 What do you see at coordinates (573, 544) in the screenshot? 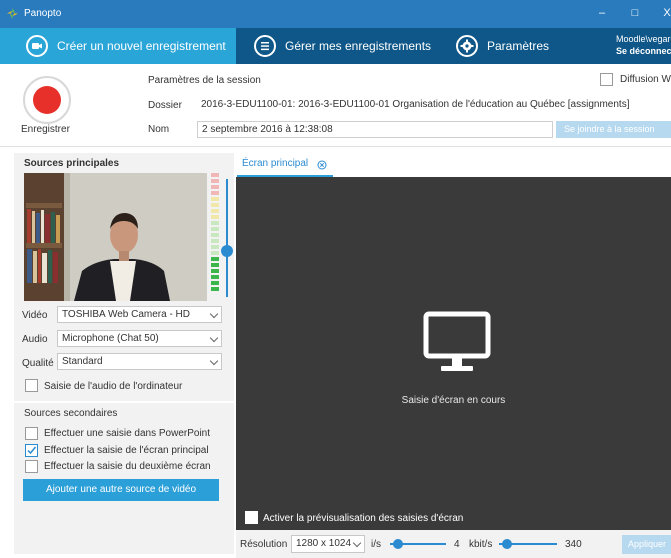
I see `bitrate-value: 340` at bounding box center [573, 544].